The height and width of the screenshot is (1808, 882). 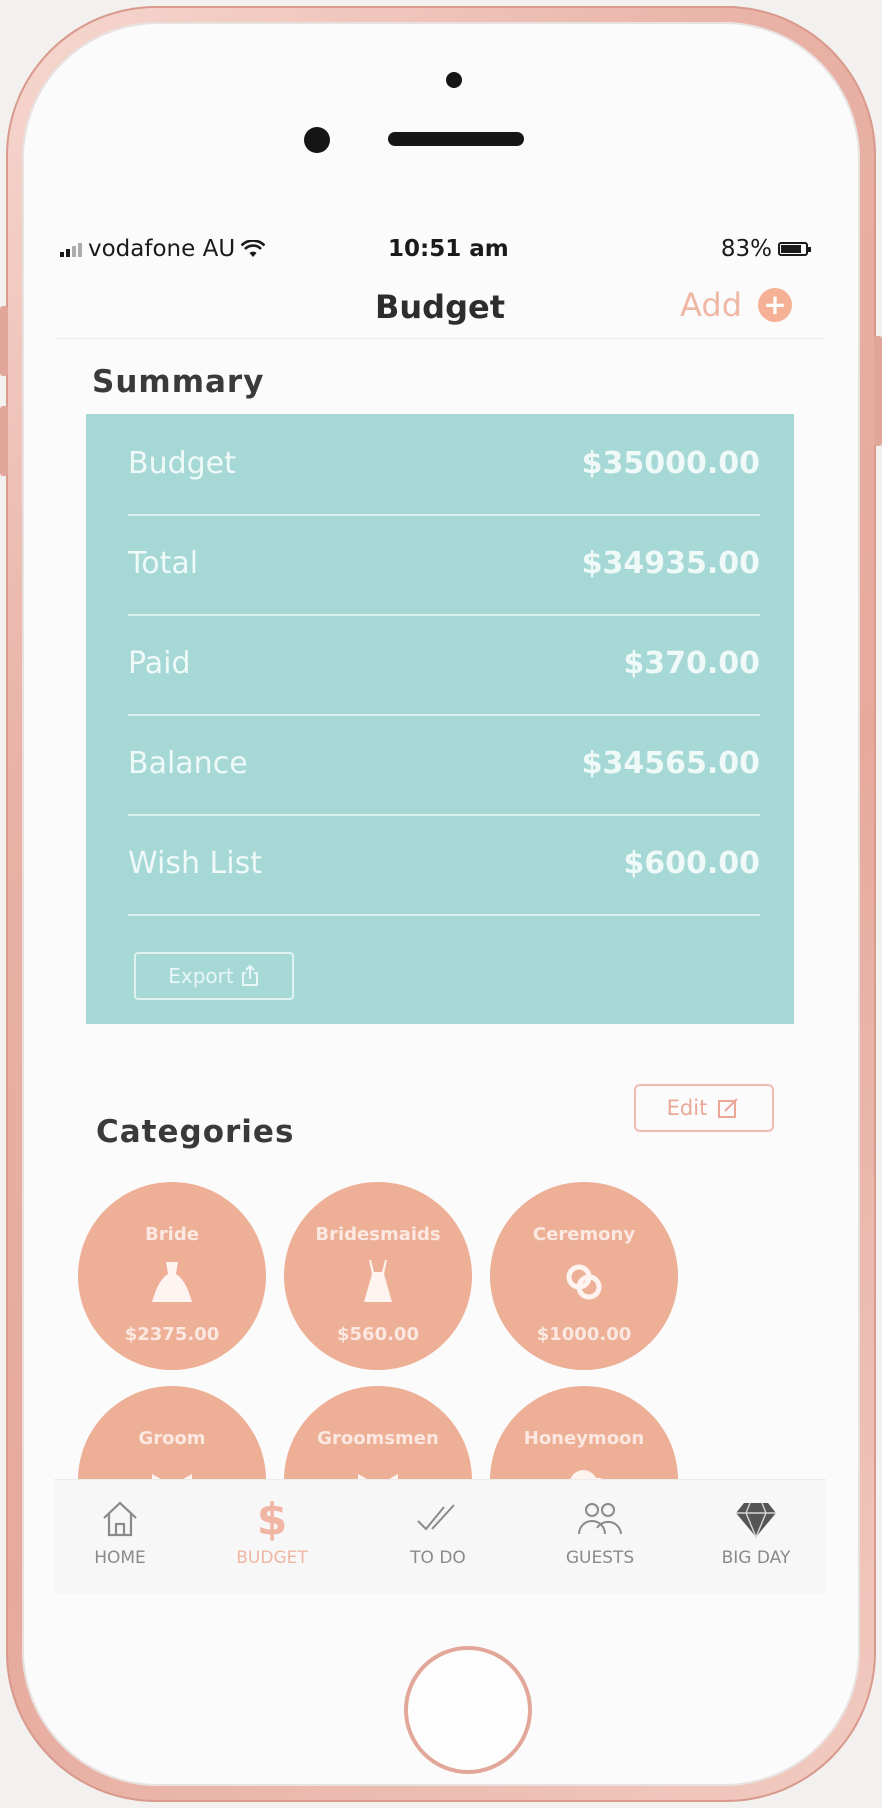 I want to click on category-amount: $1000.00, so click(x=584, y=1334).